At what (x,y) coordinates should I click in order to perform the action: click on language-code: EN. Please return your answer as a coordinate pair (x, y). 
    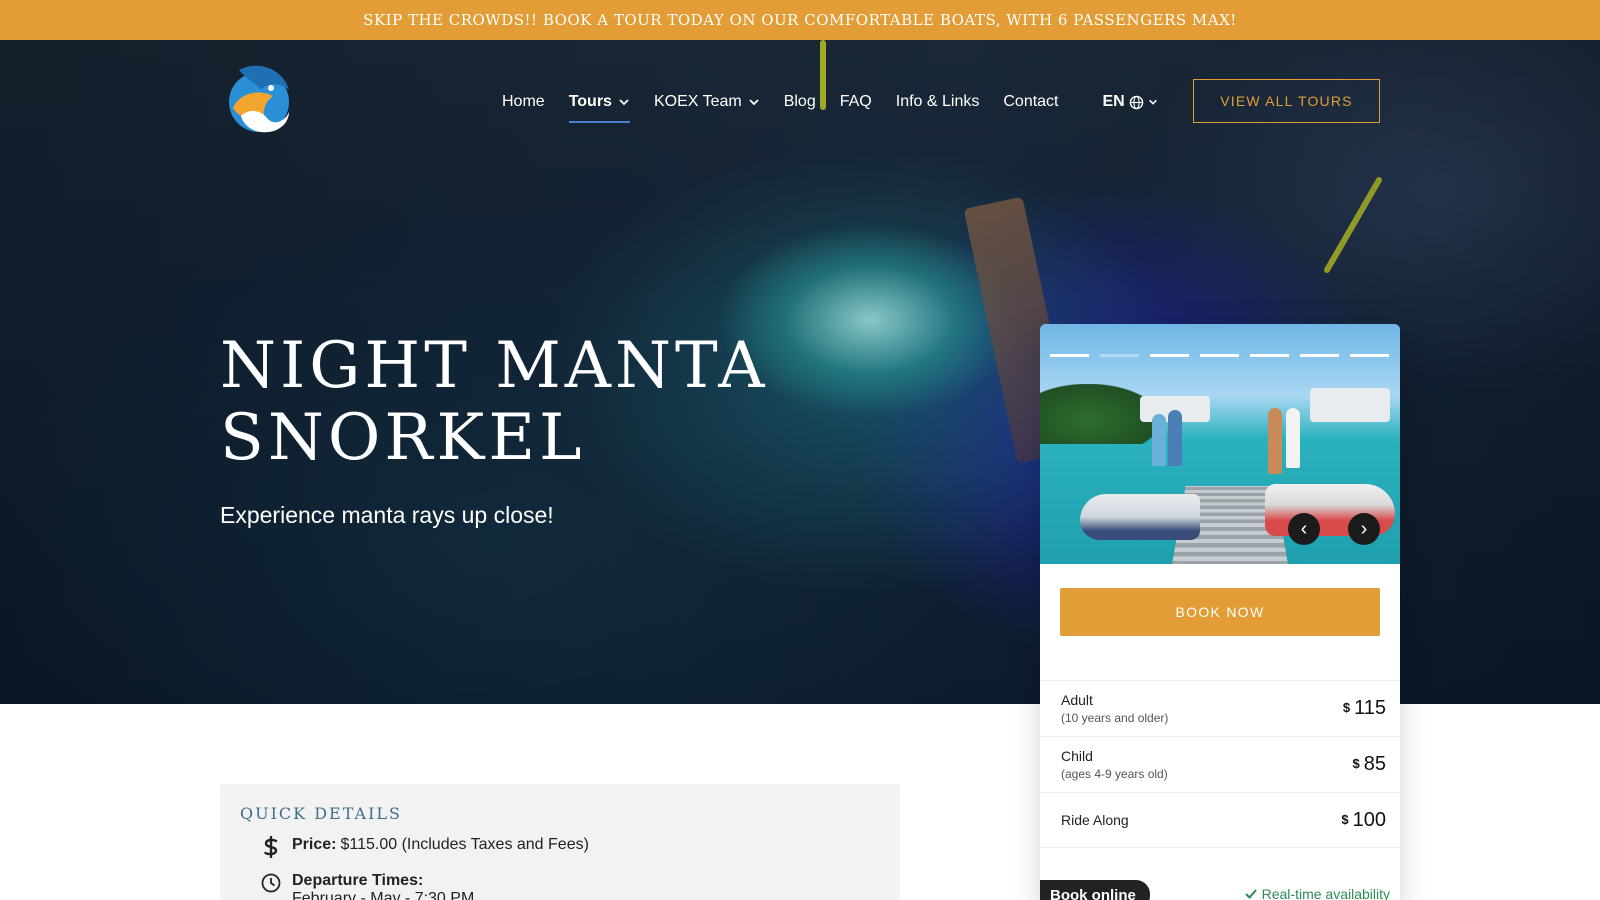
    Looking at the image, I should click on (1113, 101).